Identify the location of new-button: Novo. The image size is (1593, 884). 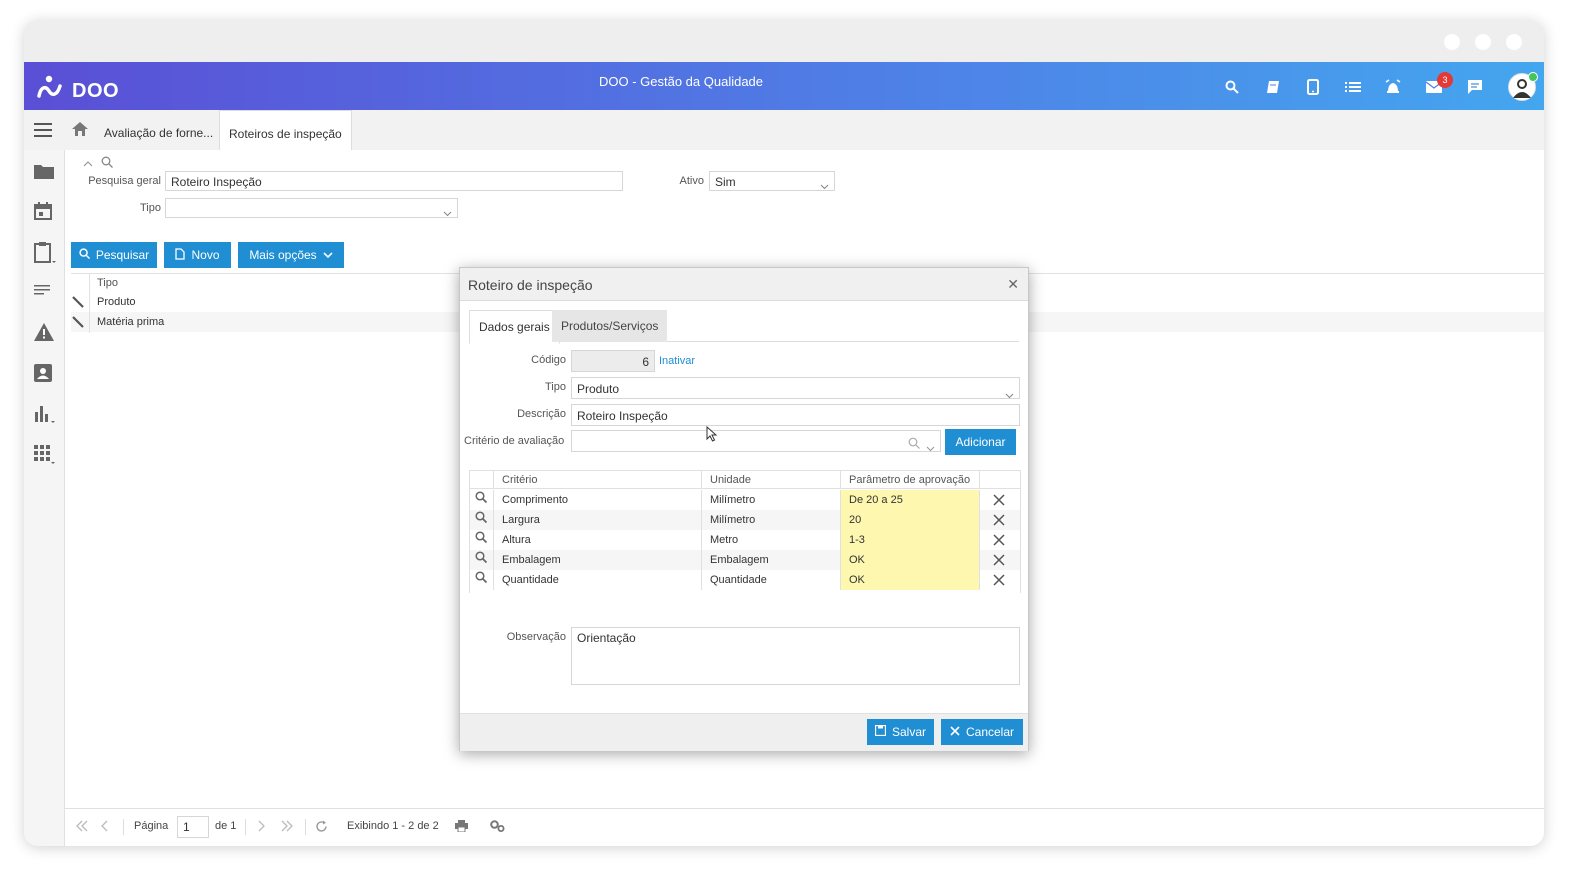
(197, 255).